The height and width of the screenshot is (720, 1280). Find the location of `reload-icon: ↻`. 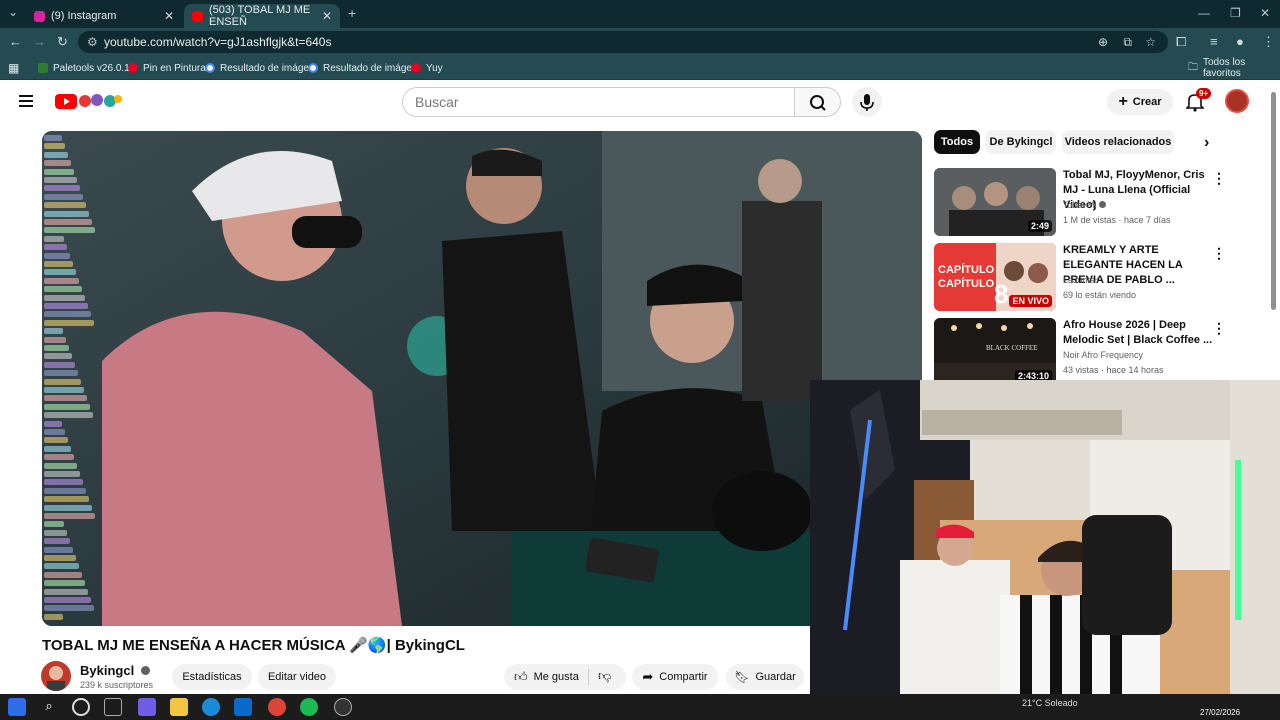

reload-icon: ↻ is located at coordinates (62, 42).